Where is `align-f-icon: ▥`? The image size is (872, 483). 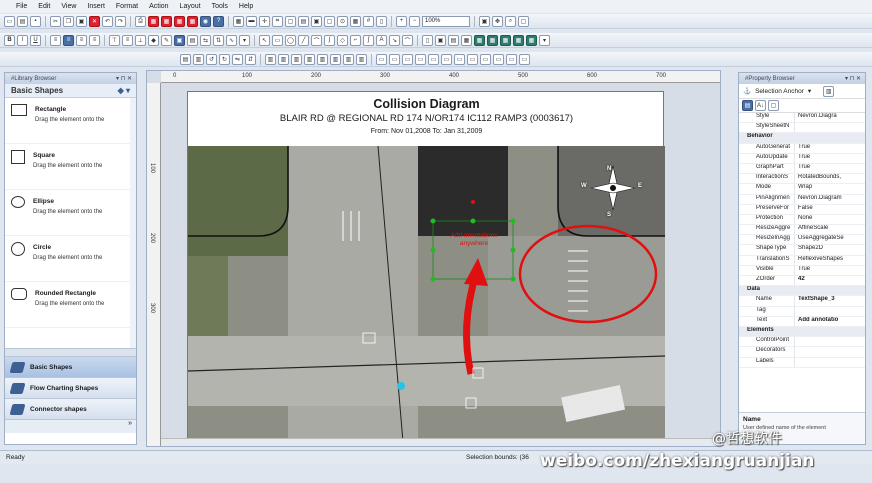
align-f-icon: ▥ is located at coordinates (335, 59).